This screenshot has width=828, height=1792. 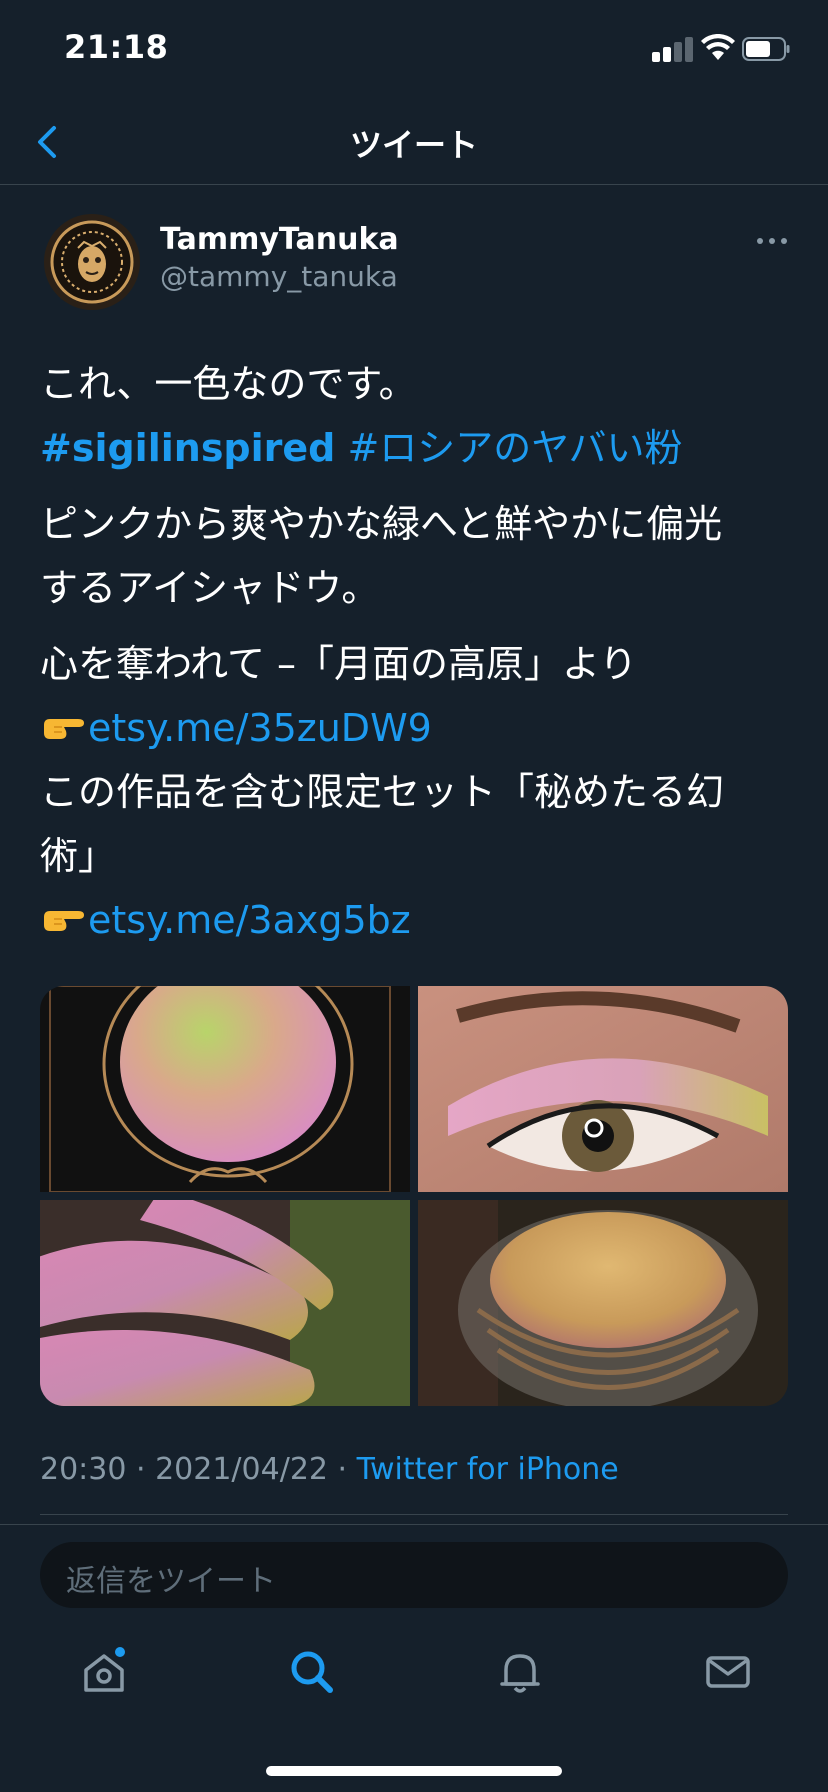 I want to click on search-icon, so click(x=312, y=1672).